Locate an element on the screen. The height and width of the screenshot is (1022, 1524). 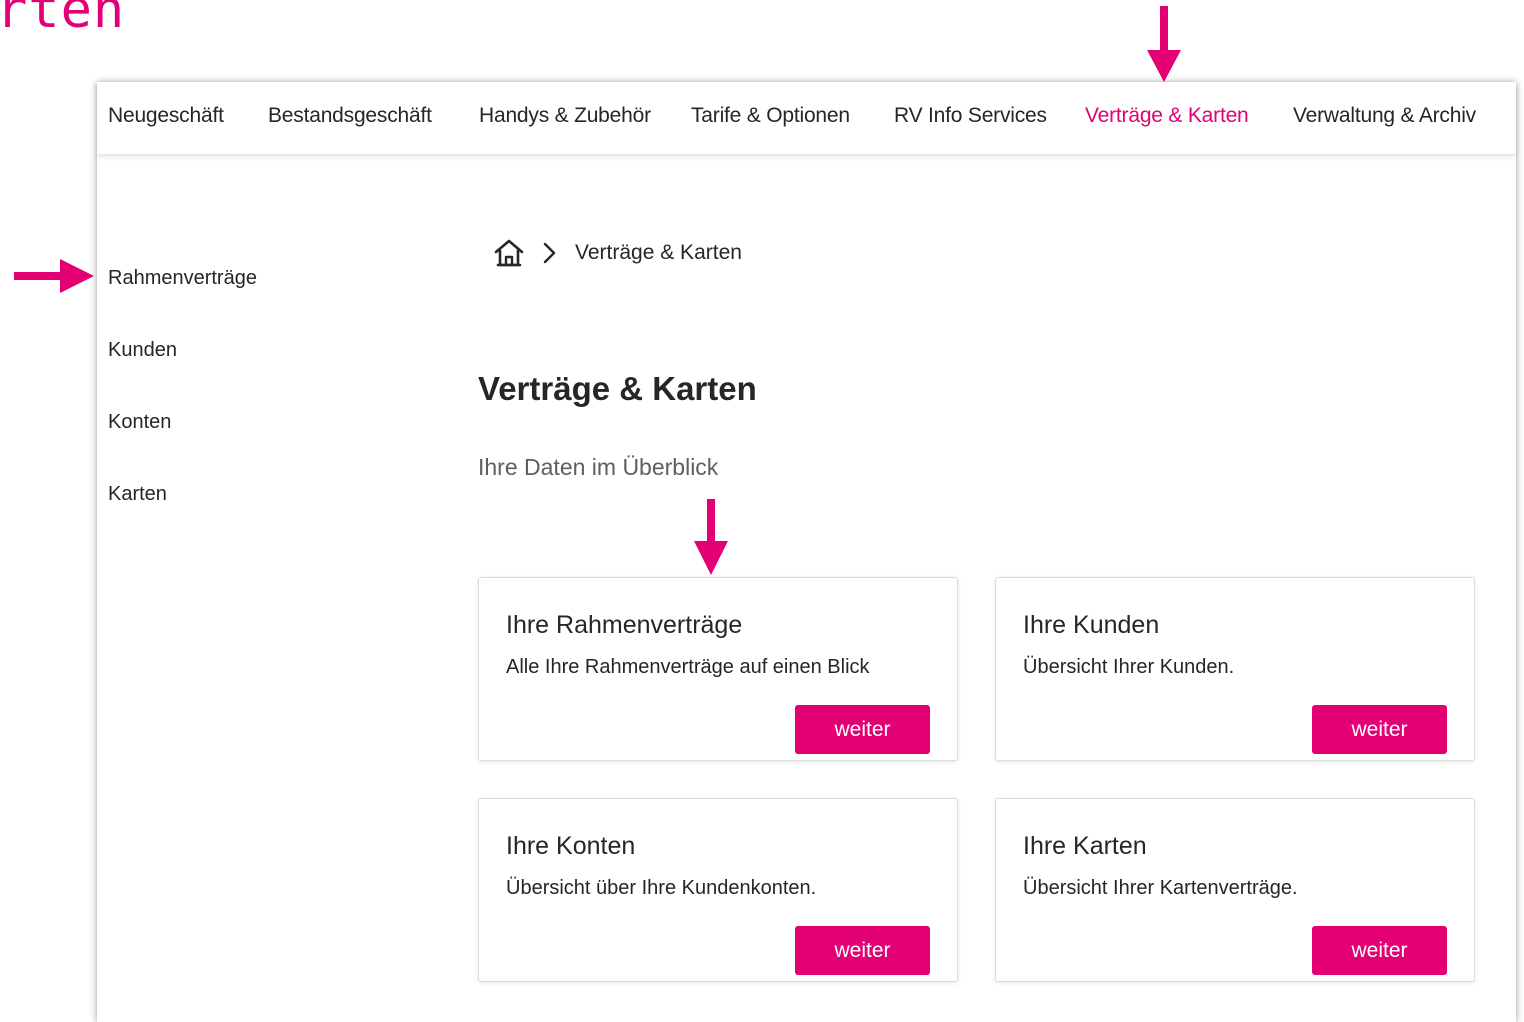
card-title: Ihre Kunden is located at coordinates (1091, 625).